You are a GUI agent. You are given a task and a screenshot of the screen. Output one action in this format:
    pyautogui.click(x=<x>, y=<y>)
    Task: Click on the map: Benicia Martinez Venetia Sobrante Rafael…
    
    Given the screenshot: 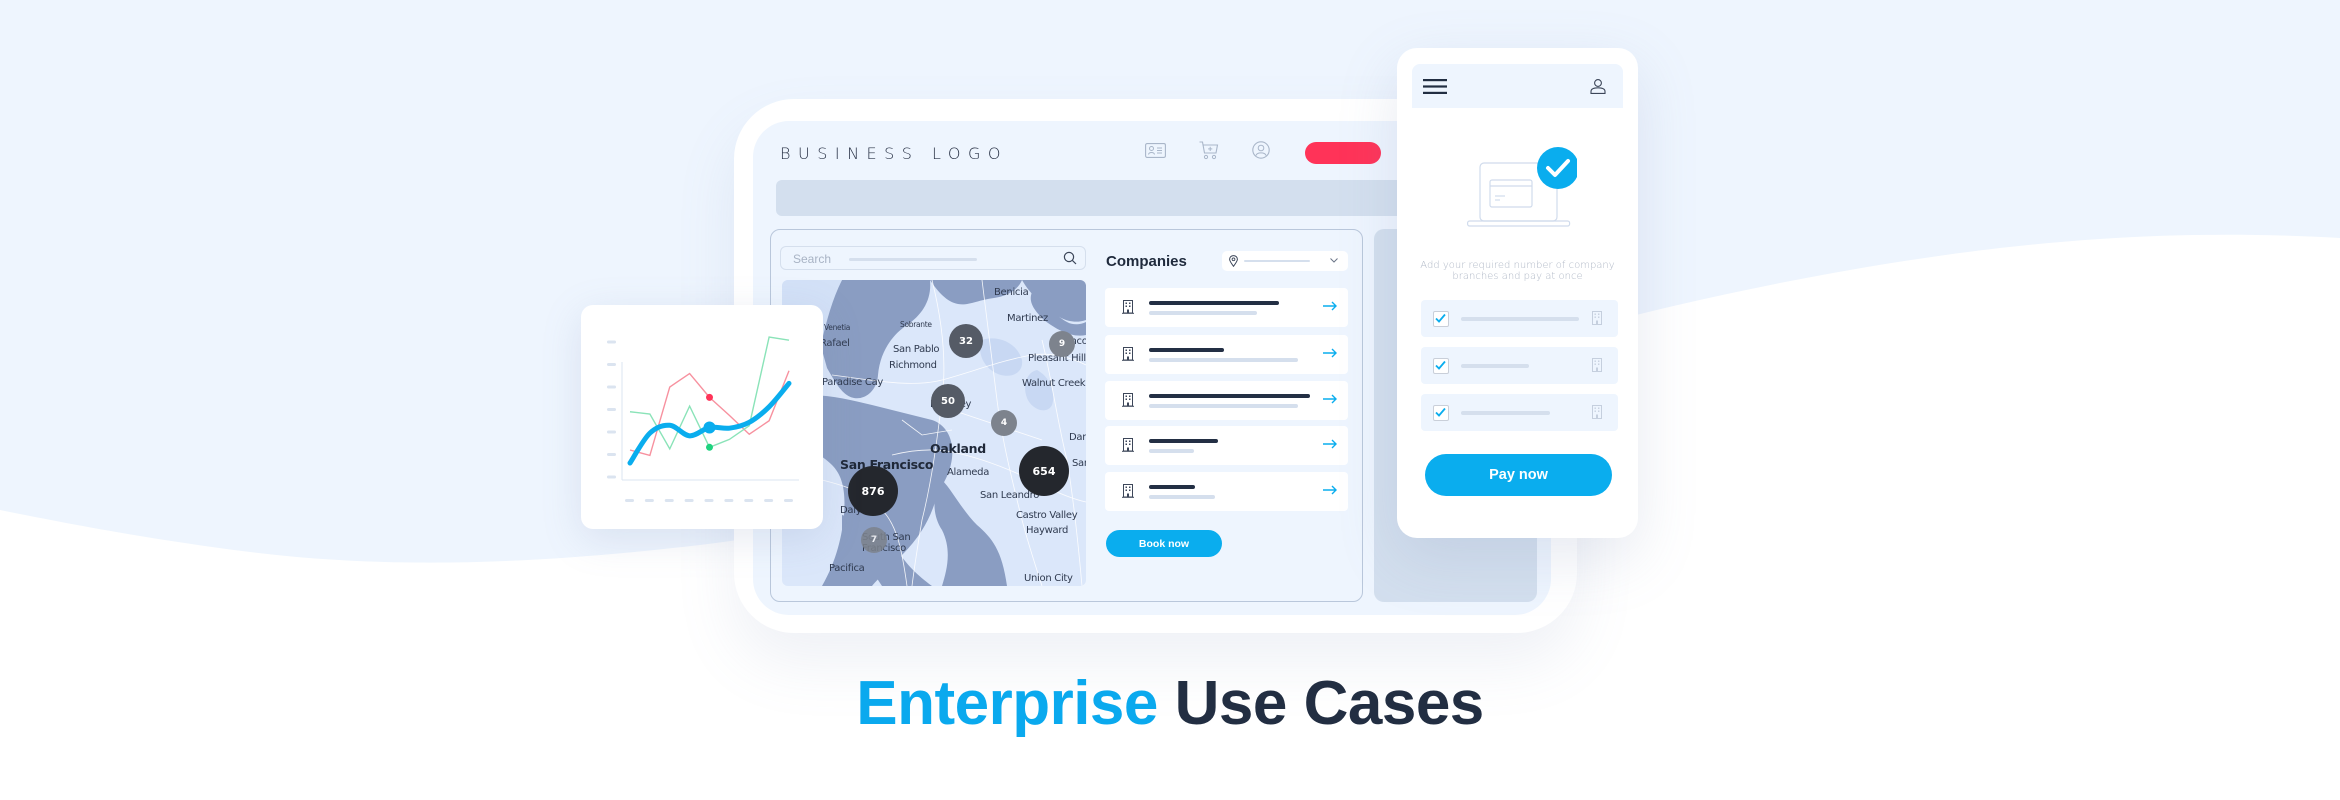 What is the action you would take?
    pyautogui.click(x=934, y=433)
    